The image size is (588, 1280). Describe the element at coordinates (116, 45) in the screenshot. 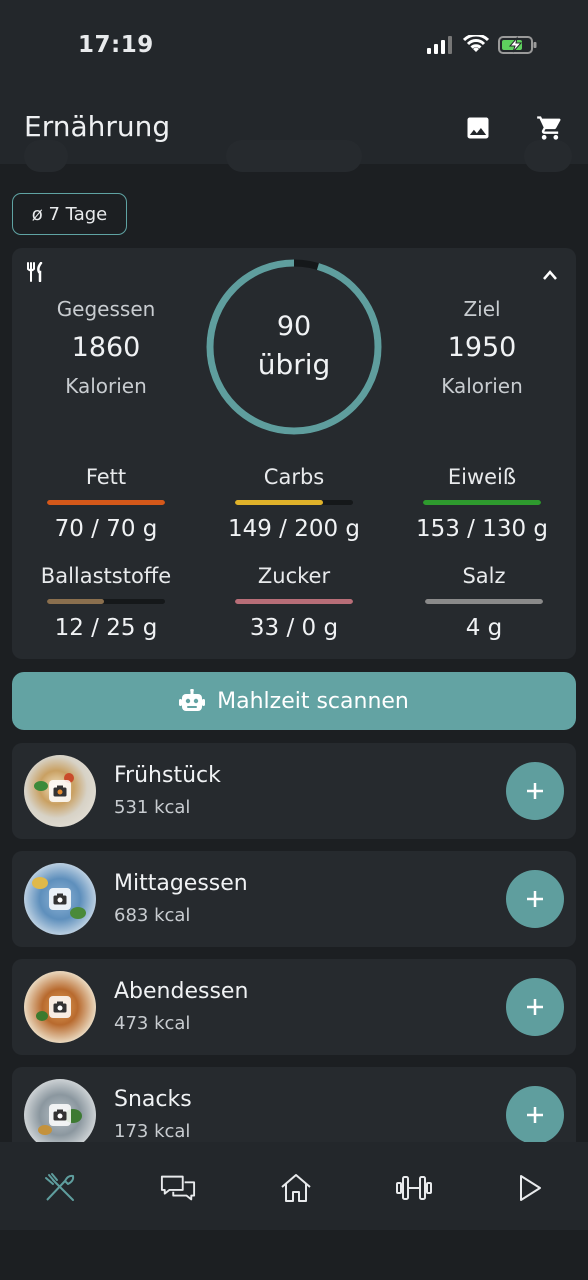

I see `status-time: 17:19` at that location.